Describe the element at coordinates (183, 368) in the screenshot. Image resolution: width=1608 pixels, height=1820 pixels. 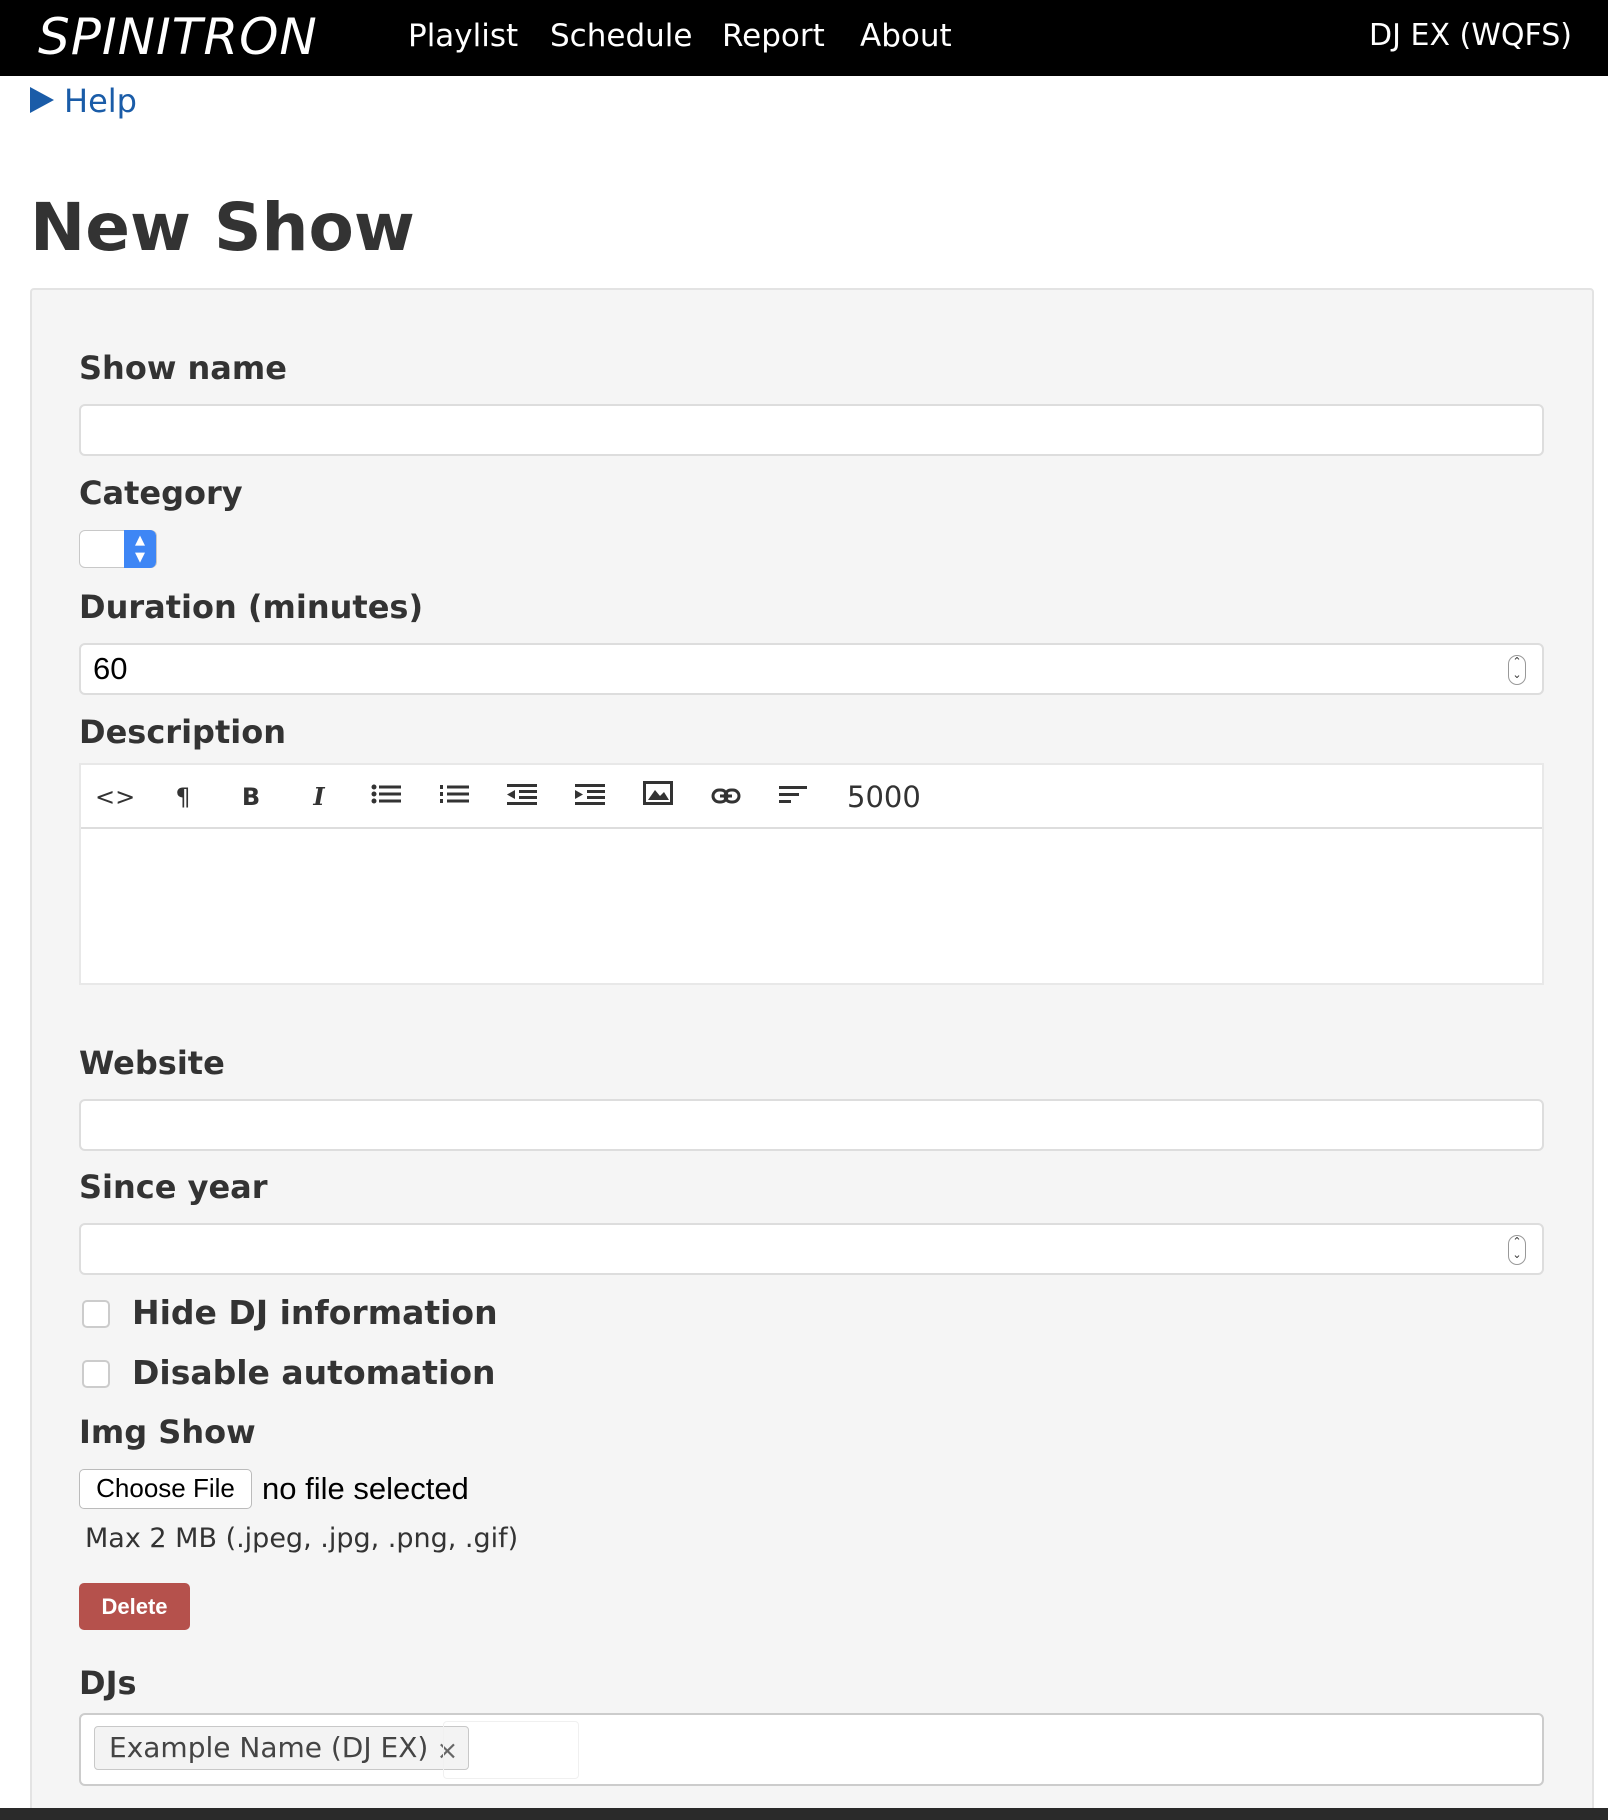
I see `show-name-label: Show name` at that location.